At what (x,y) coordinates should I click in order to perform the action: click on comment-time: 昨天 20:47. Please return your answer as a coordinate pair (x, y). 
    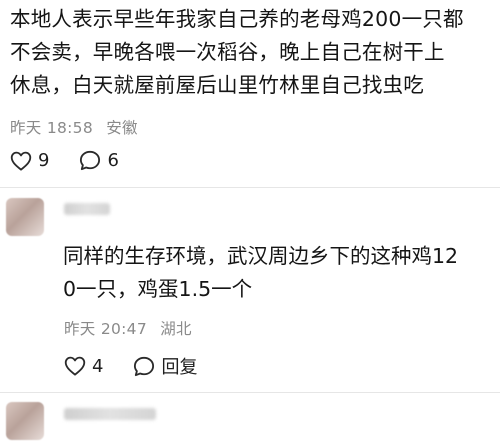
    Looking at the image, I should click on (105, 329).